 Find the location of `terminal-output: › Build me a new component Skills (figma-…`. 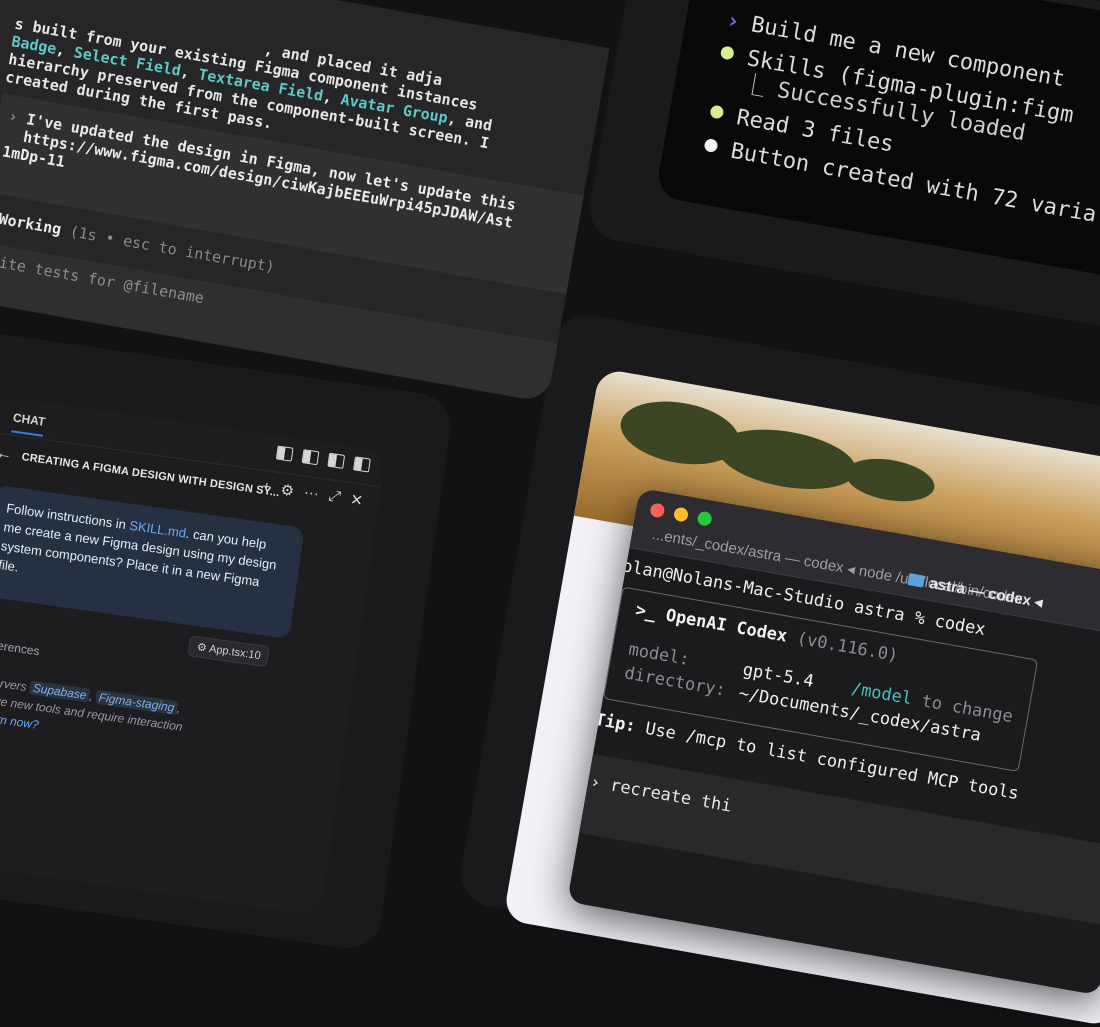

terminal-output: › Build me a new component Skills (figma-… is located at coordinates (900, 118).